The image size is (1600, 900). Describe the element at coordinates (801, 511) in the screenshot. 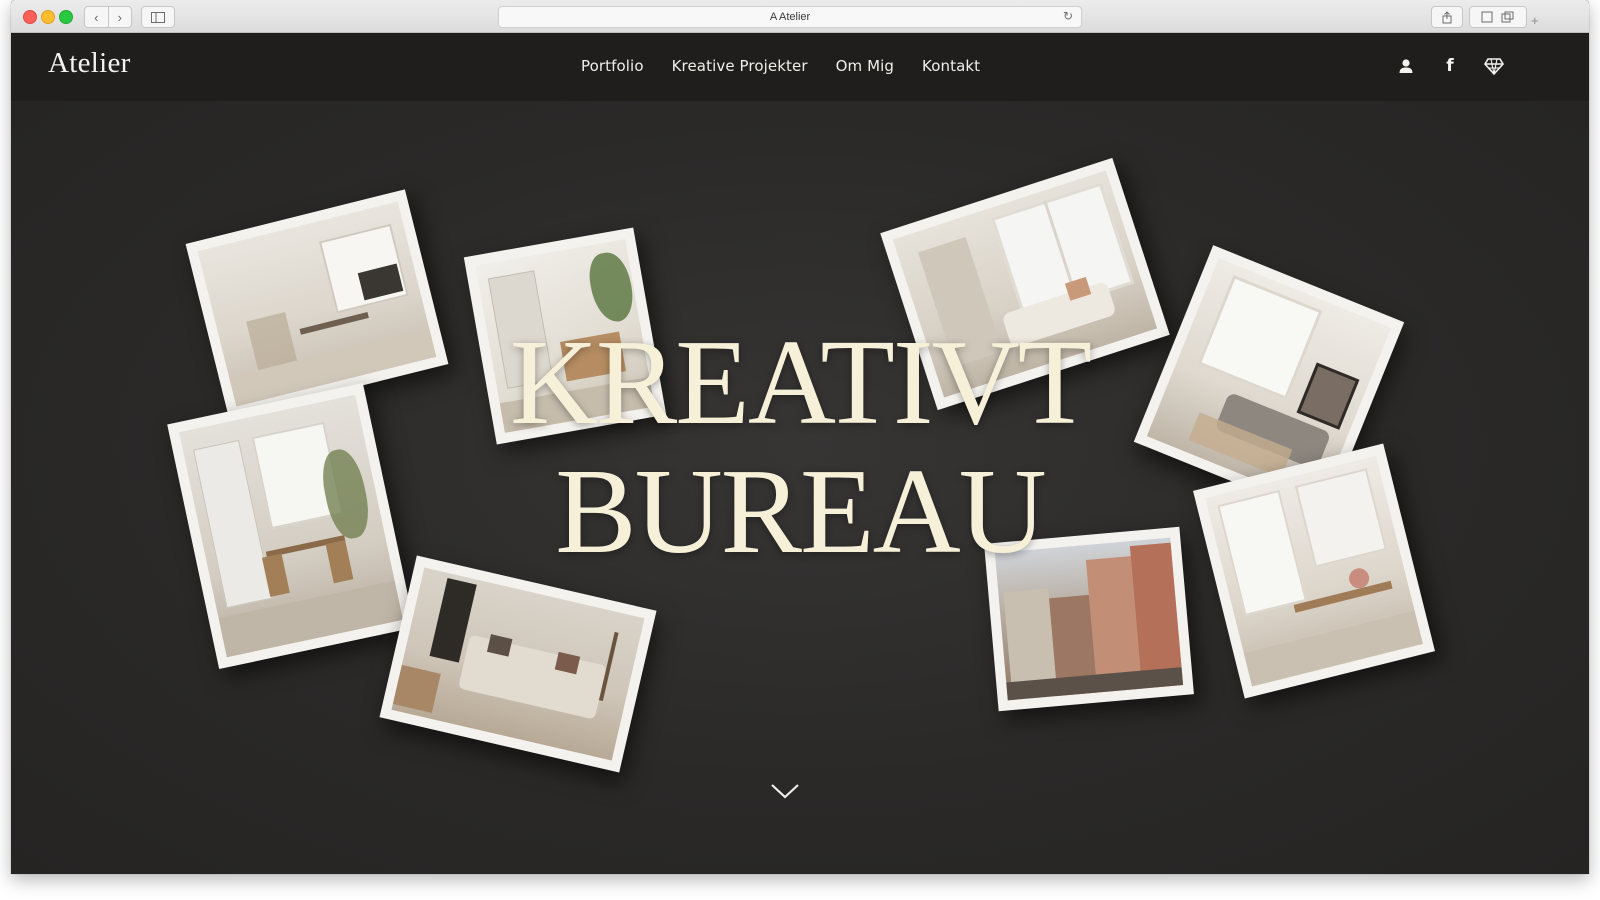

I see `hero-title-line2: BUREAU` at that location.